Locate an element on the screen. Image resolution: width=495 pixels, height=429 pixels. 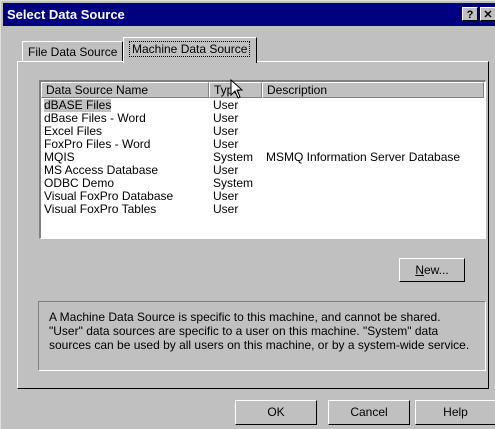
column-header-name: Data Source Name is located at coordinates (125, 90).